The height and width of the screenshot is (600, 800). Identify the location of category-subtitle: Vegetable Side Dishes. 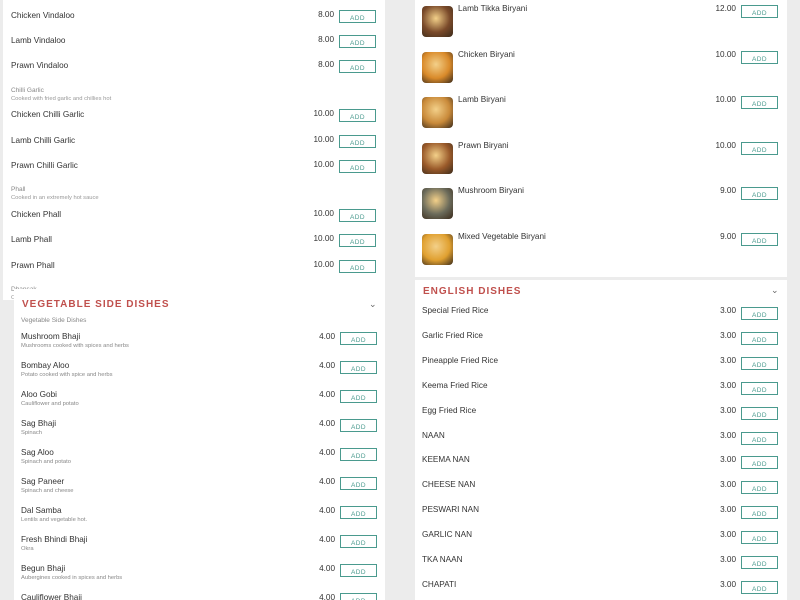
(54, 320).